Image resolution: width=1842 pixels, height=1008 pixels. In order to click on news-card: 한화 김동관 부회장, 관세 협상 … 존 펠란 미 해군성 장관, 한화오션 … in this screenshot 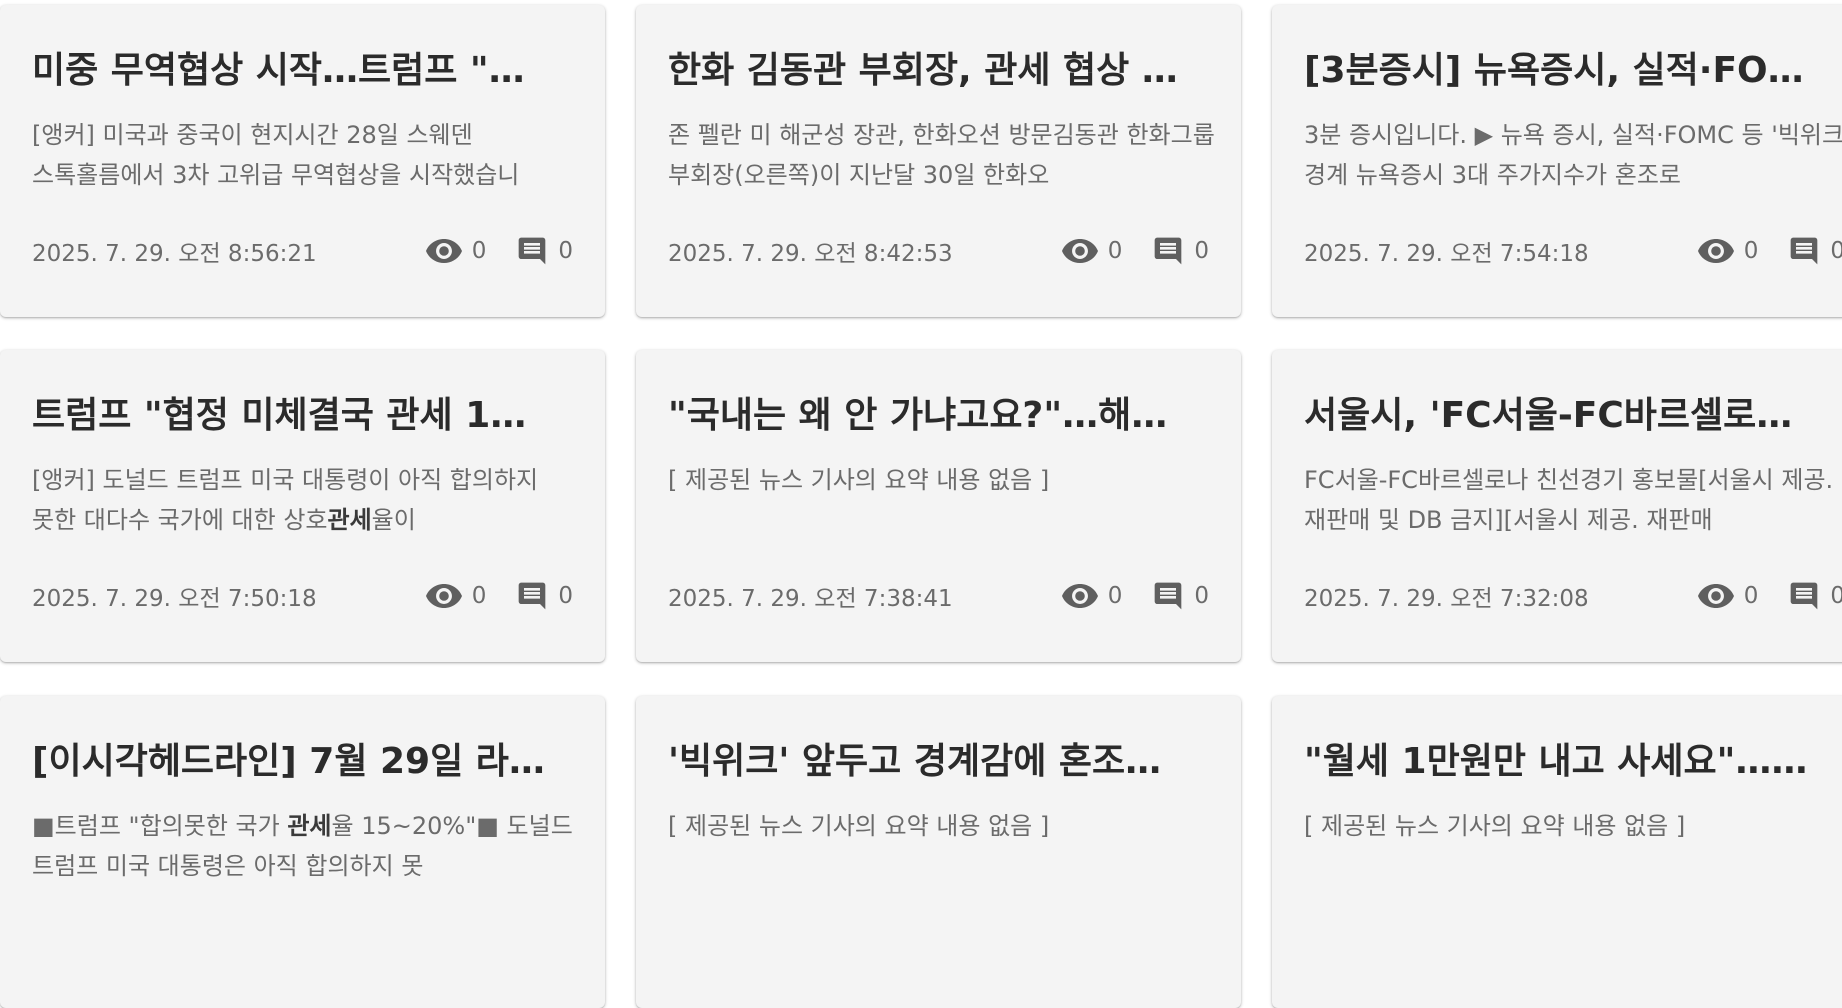, I will do `click(938, 161)`.